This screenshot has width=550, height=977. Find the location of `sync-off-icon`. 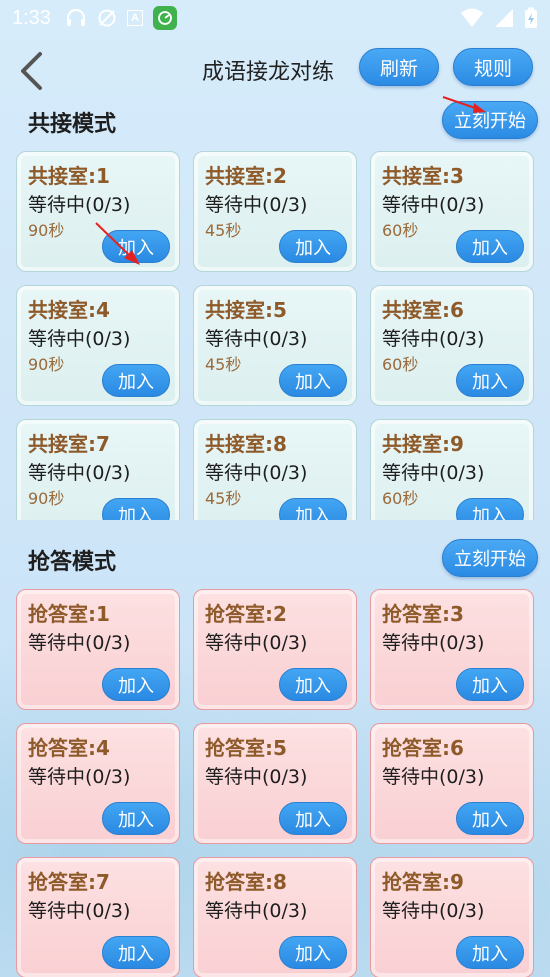

sync-off-icon is located at coordinates (107, 18).